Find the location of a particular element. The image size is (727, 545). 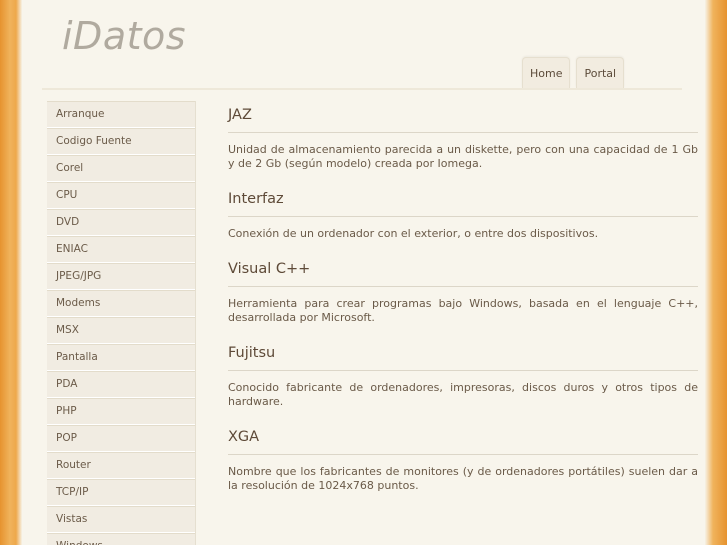

sidebar-item-cpu: CPU is located at coordinates (121, 195).